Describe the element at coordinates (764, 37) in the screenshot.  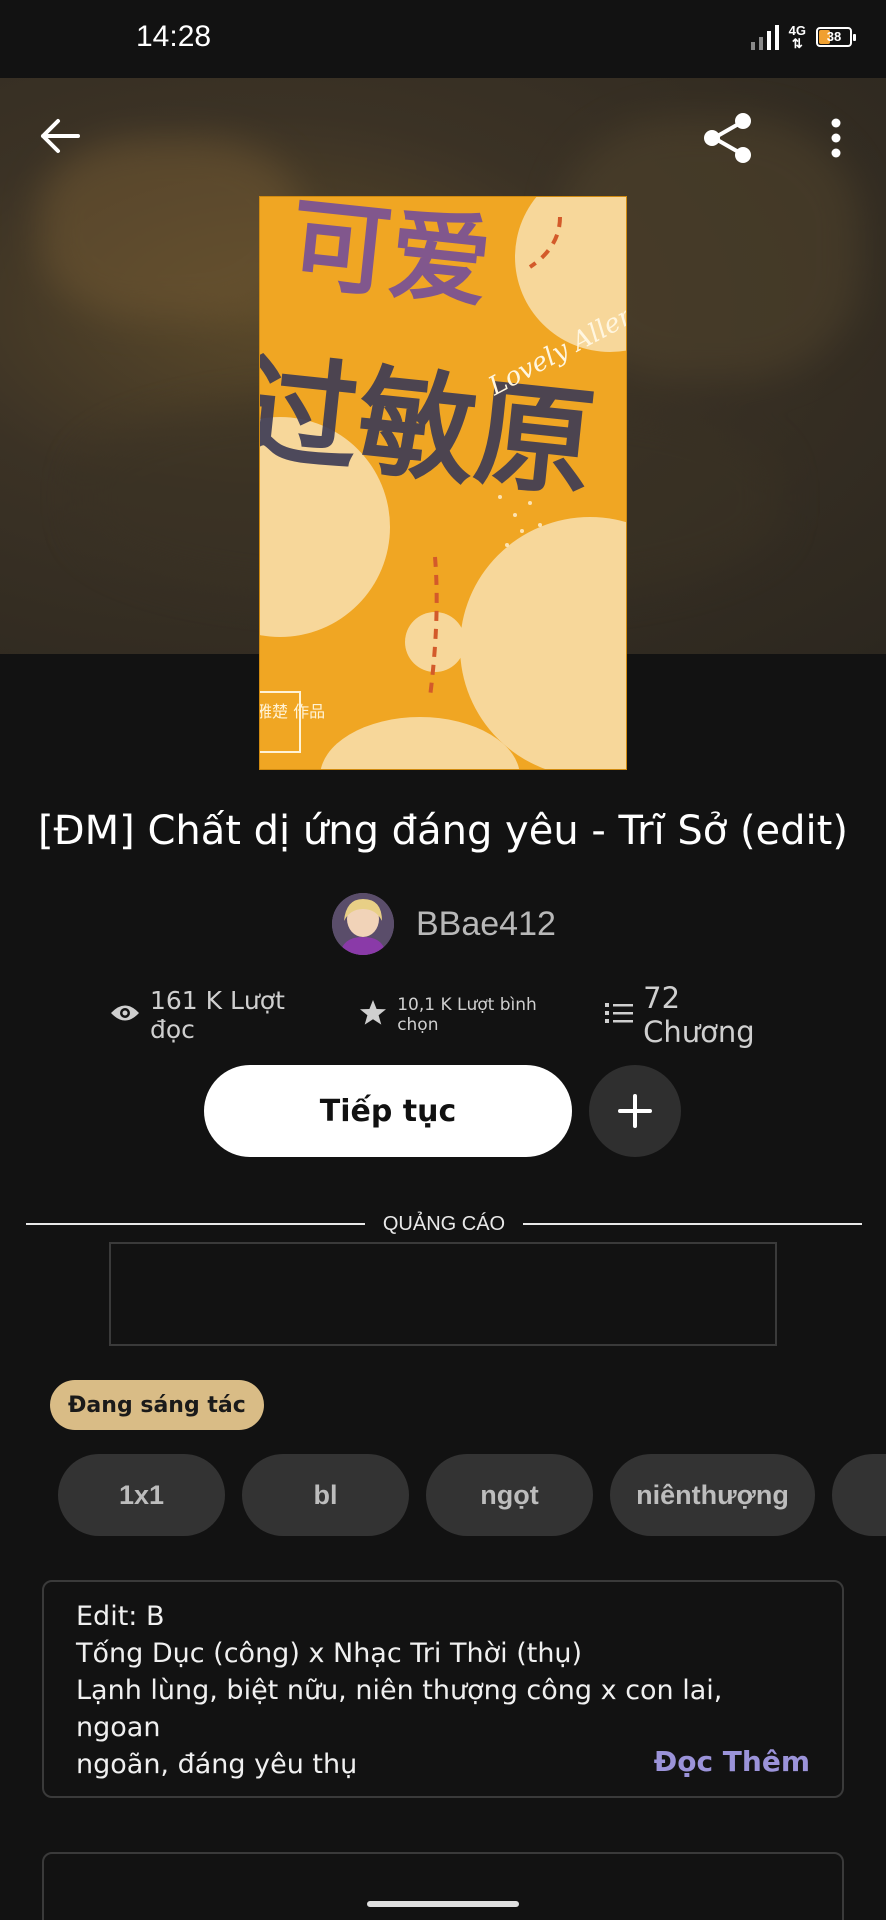
I see `signal-icon` at that location.